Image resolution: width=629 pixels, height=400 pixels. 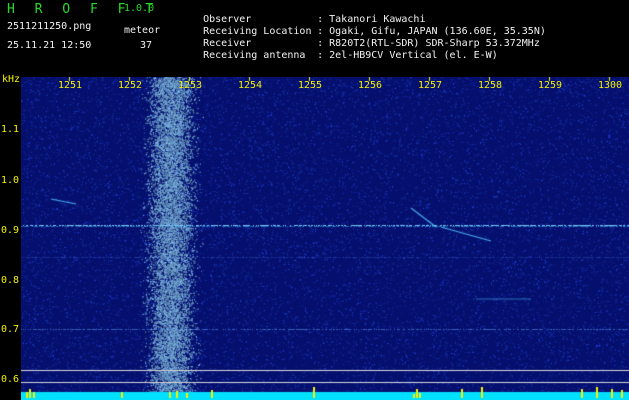 What do you see at coordinates (130, 85) in the screenshot?
I see `x-tick-label: 1252` at bounding box center [130, 85].